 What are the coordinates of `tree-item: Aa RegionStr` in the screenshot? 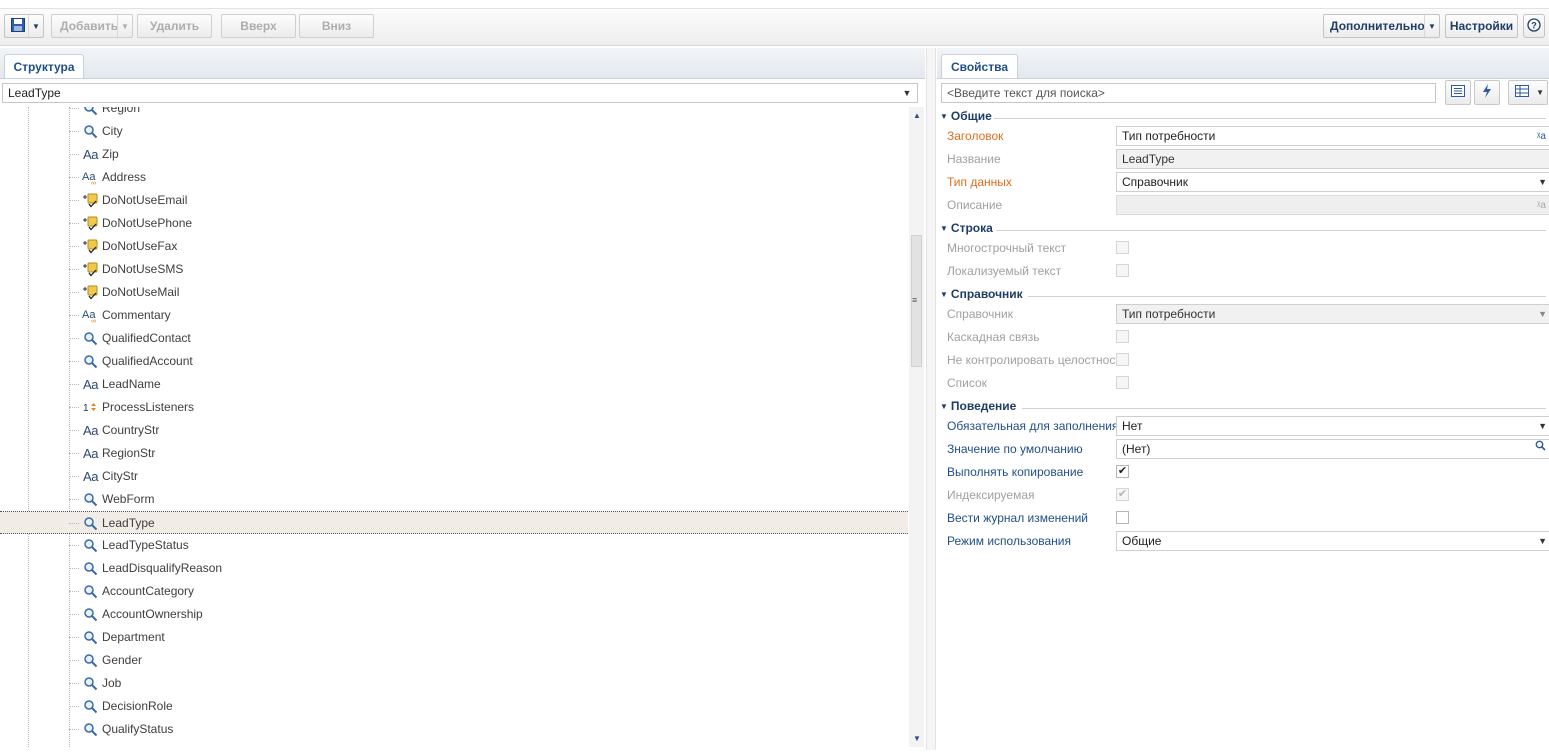 It's located at (454, 453).